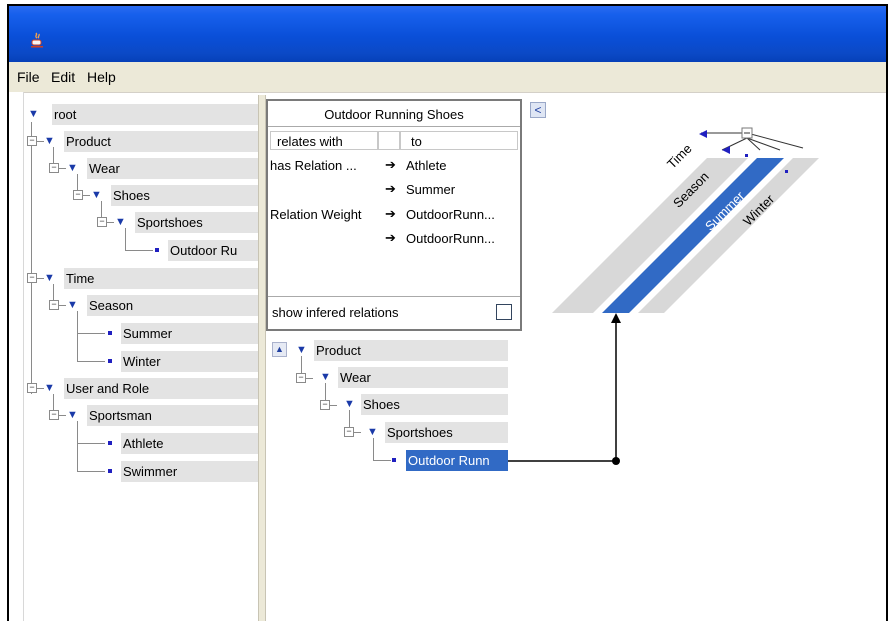 The height and width of the screenshot is (621, 893). I want to click on season-arrow-icon, so click(726, 150).